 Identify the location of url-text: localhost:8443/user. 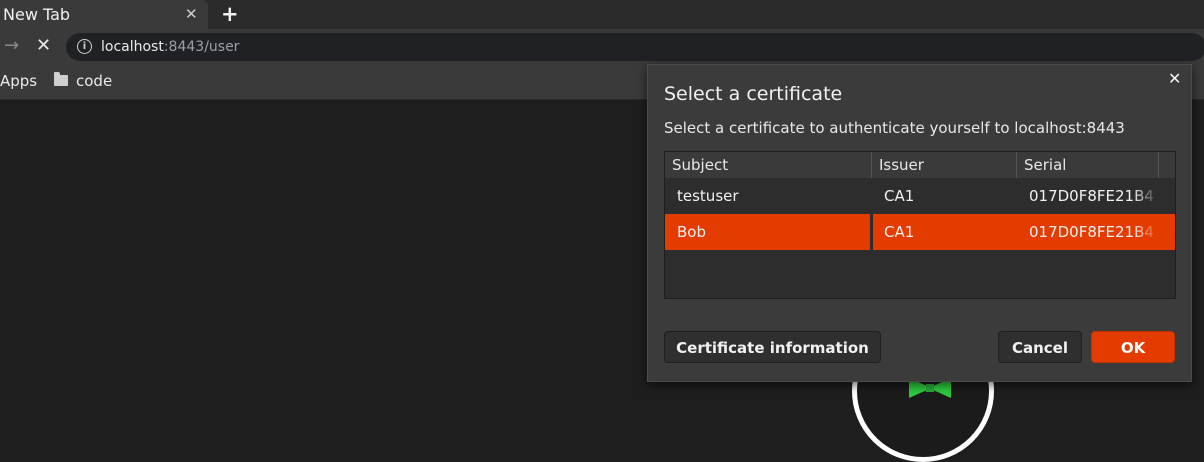
(170, 47).